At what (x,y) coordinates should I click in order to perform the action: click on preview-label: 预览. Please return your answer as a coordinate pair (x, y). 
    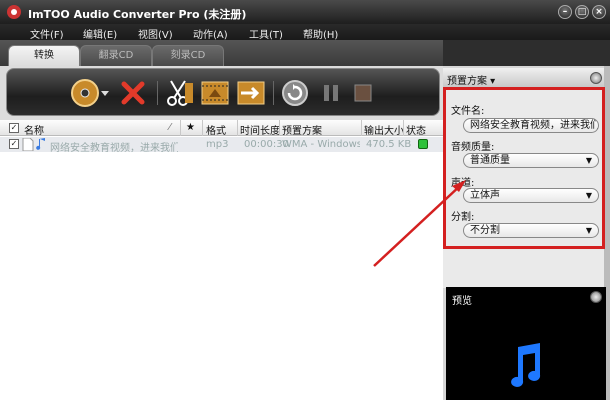
    Looking at the image, I should click on (462, 301).